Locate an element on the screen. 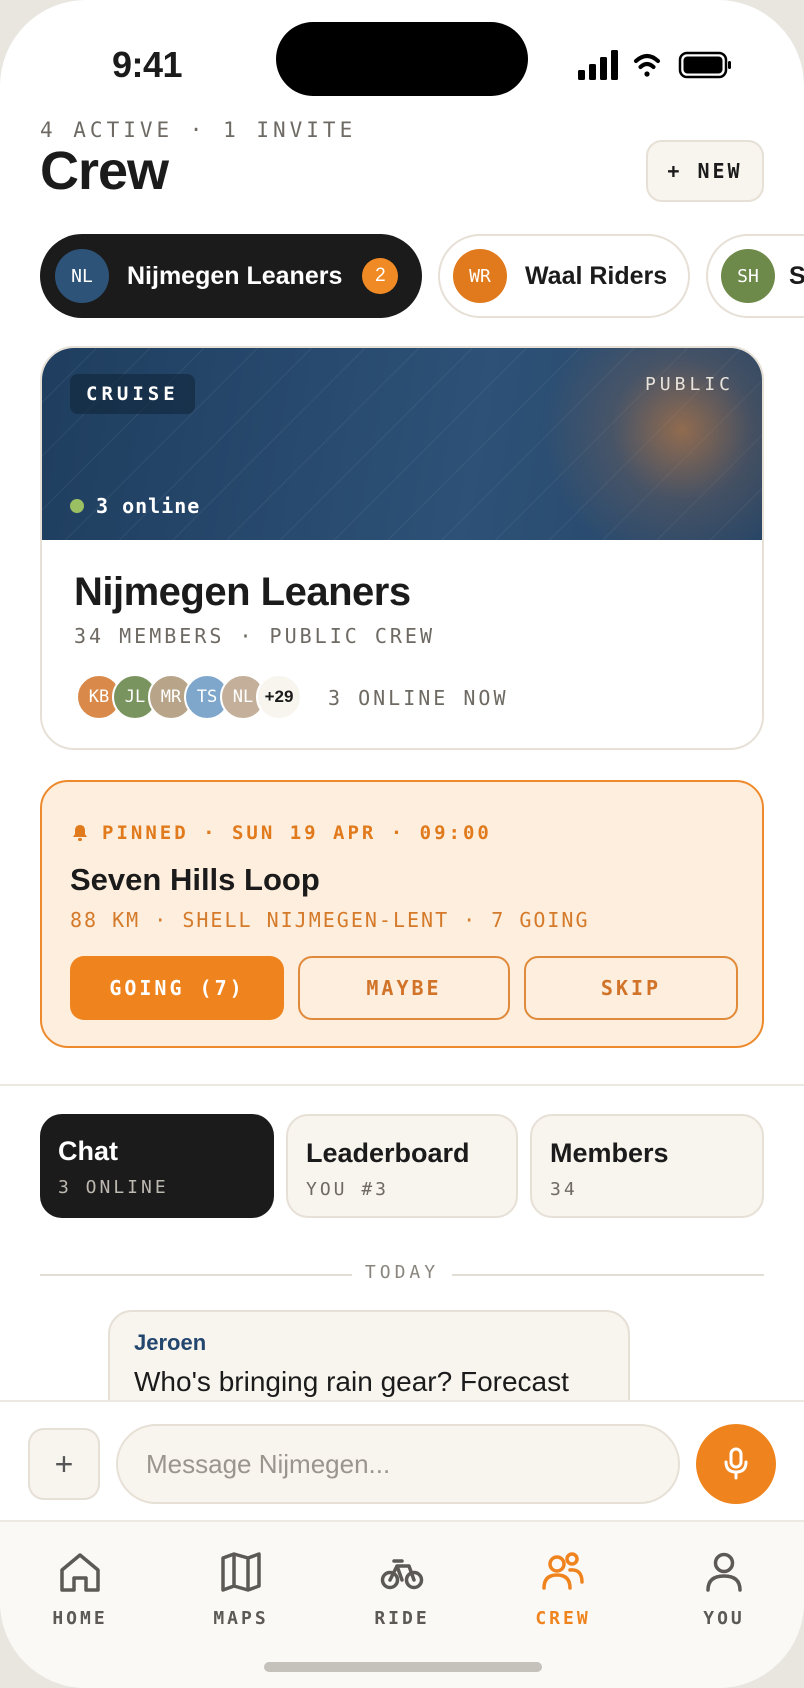 This screenshot has height=1688, width=804. nav-ride: RIDE is located at coordinates (402, 1600).